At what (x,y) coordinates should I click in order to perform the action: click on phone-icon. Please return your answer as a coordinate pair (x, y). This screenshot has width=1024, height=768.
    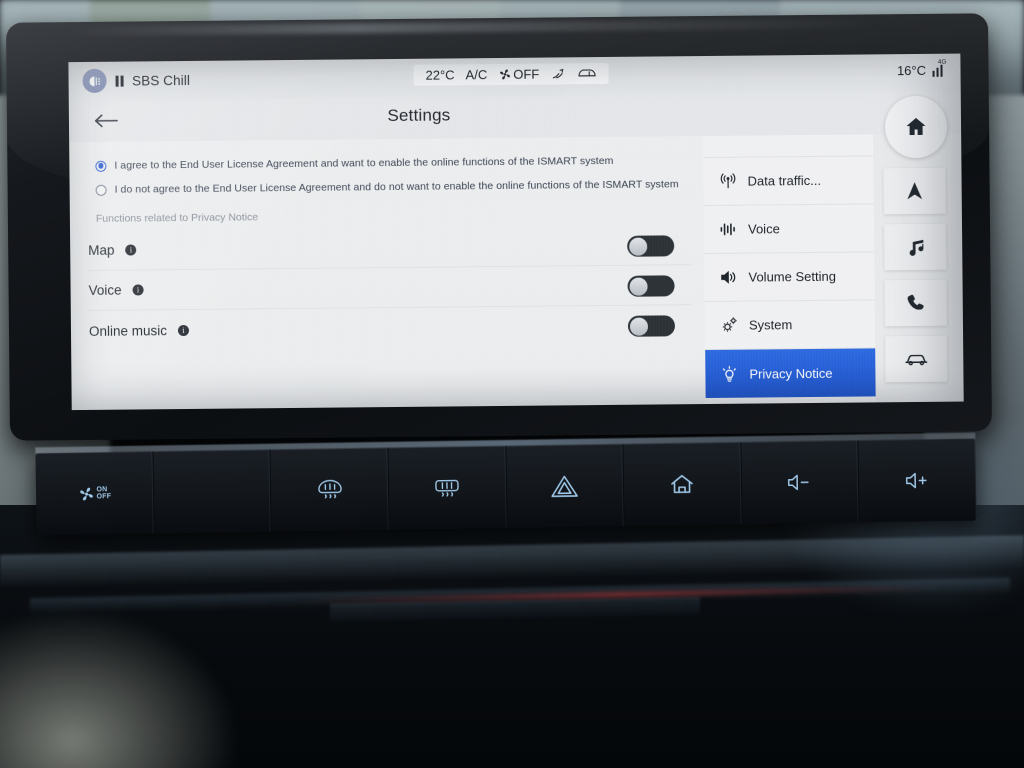
    Looking at the image, I should click on (915, 302).